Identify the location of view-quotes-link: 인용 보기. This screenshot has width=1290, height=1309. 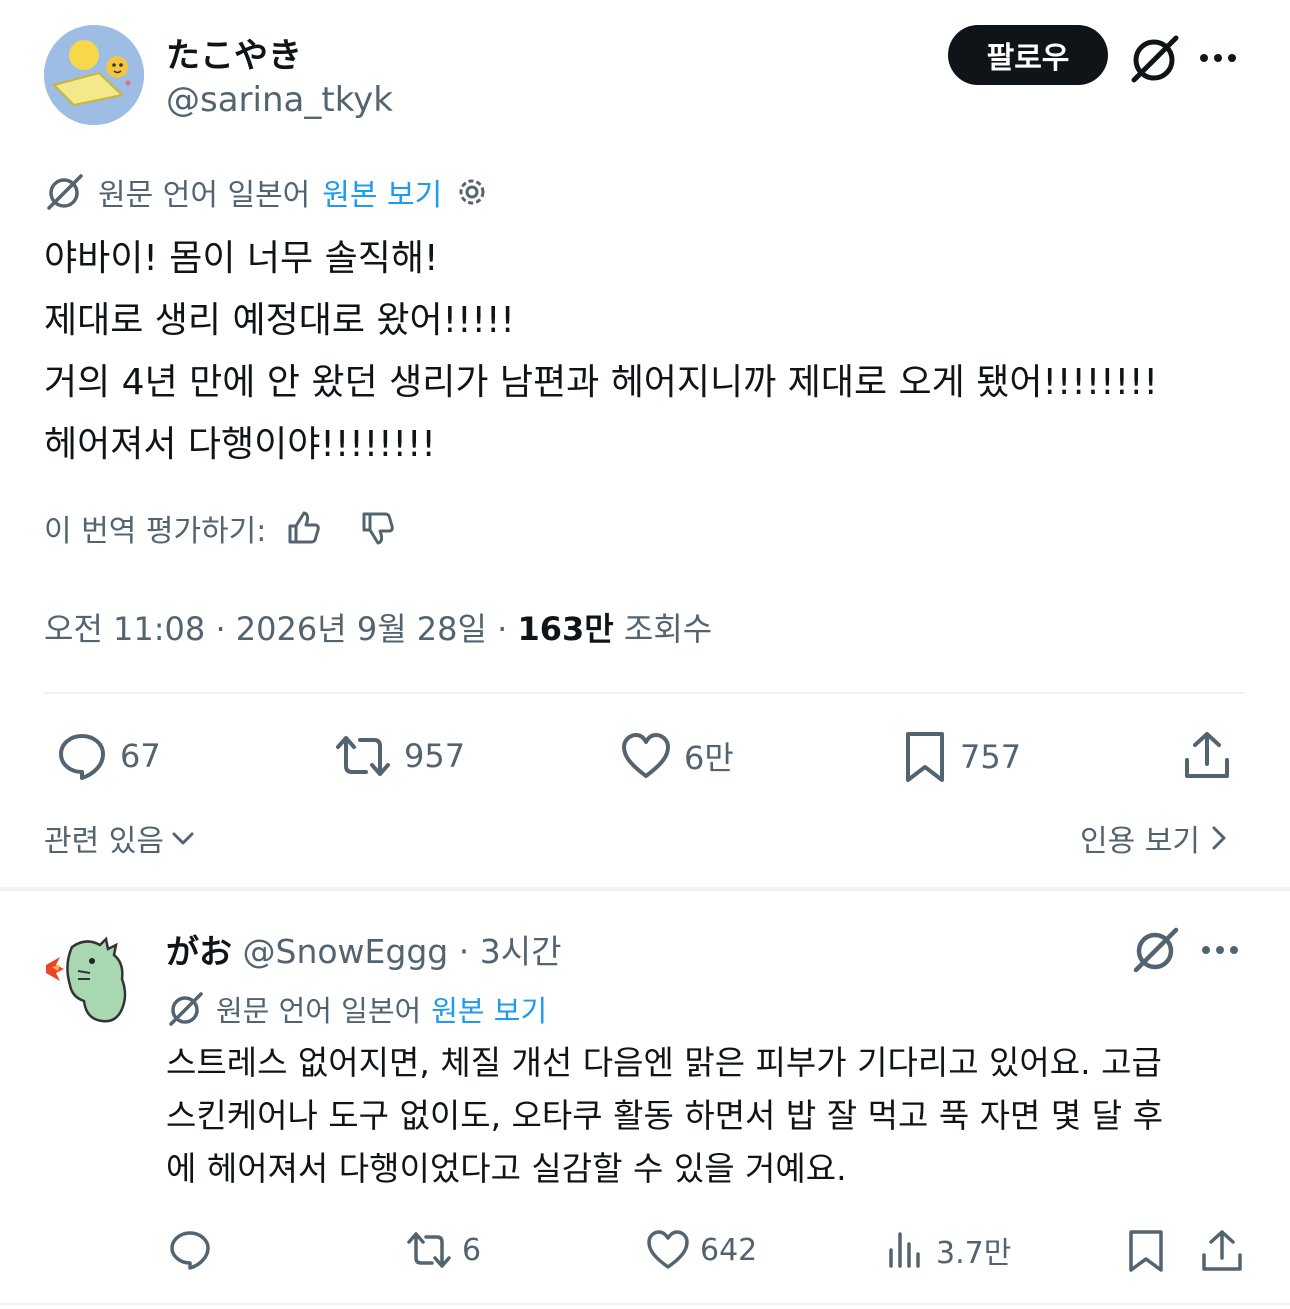
(1156, 838).